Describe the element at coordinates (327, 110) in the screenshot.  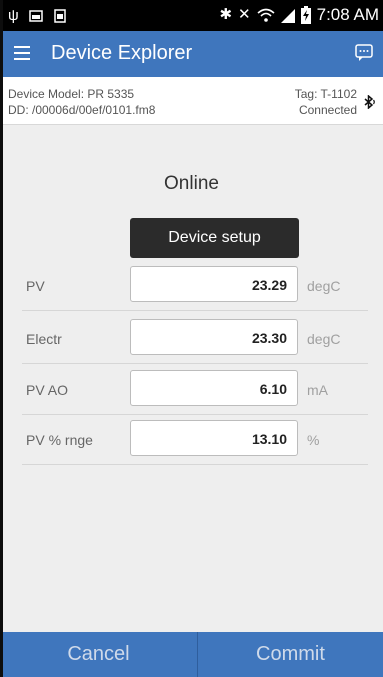
I see `connection-status: Connected` at that location.